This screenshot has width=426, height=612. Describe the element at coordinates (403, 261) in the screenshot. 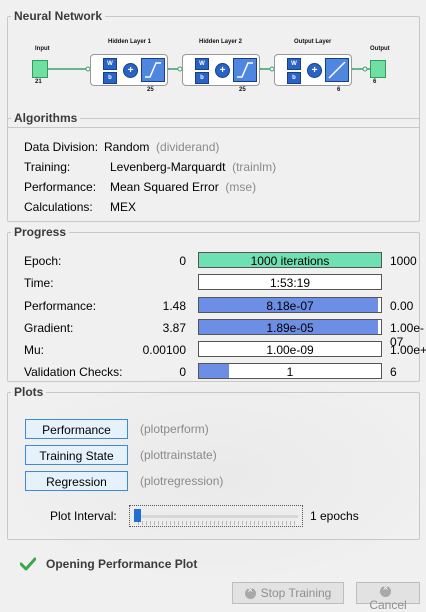

I see `progress-max: 1000` at that location.